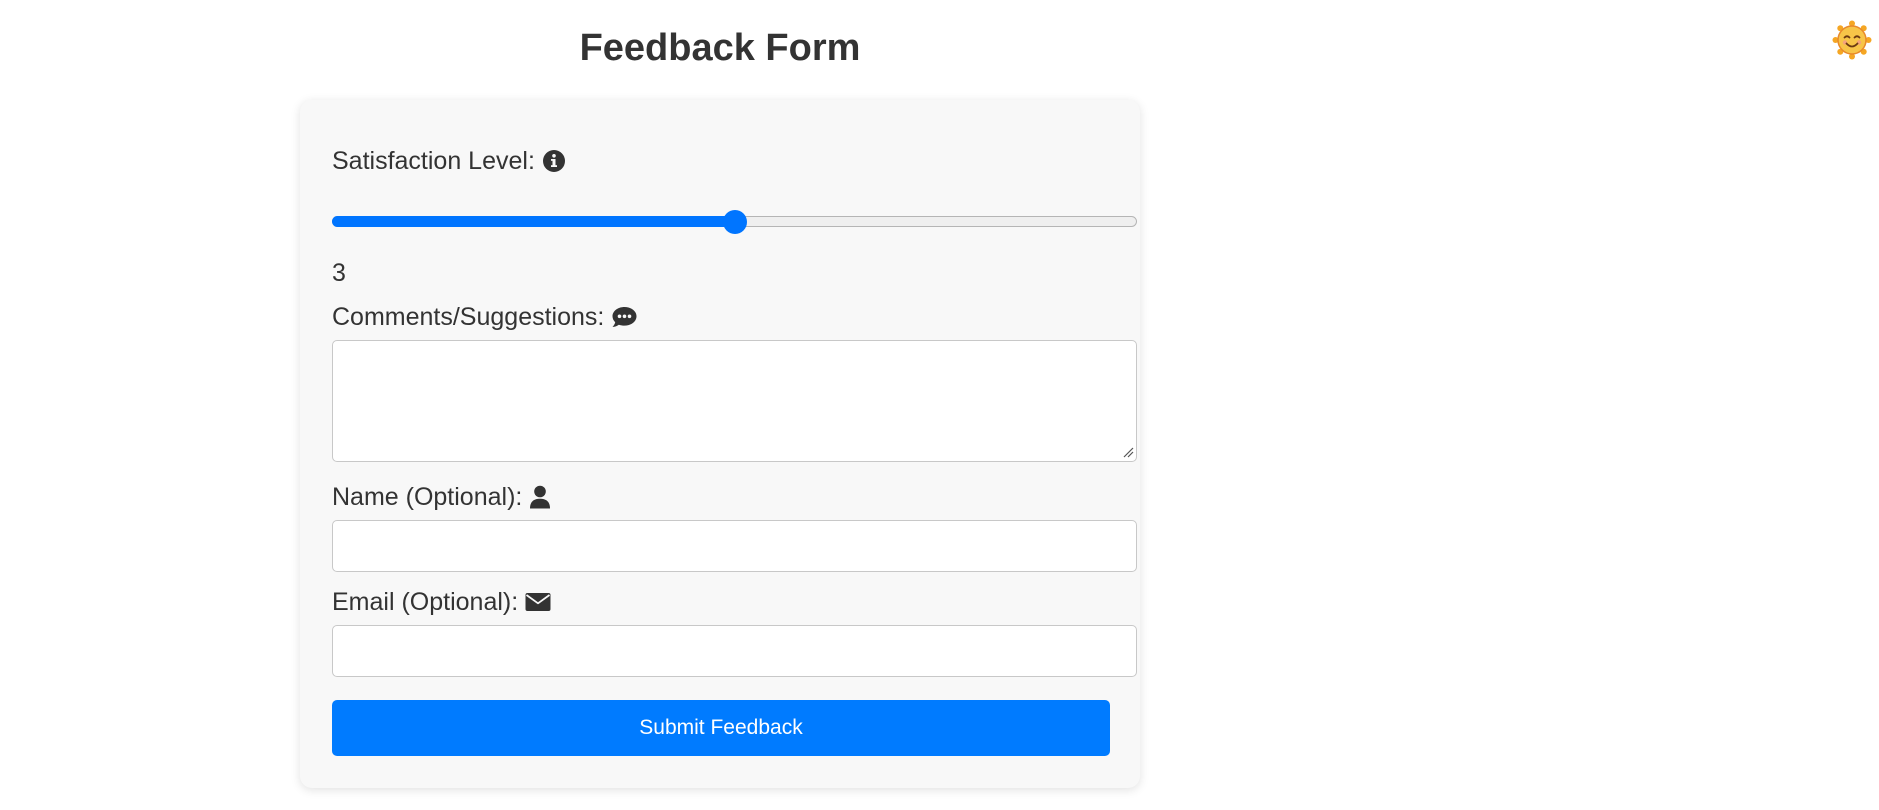 The height and width of the screenshot is (810, 1879). Describe the element at coordinates (720, 48) in the screenshot. I see `page-title: Feedback Form` at that location.